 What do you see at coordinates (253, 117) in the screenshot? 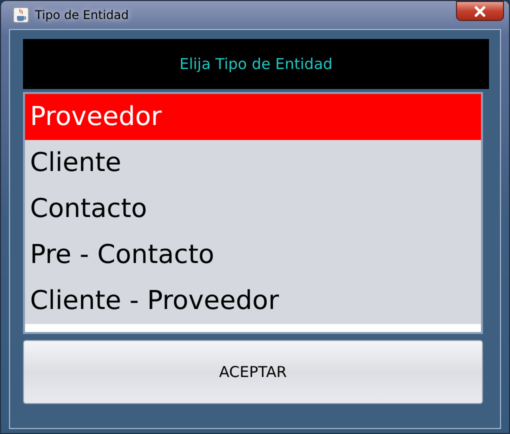
I see `list-item: Proveedor` at bounding box center [253, 117].